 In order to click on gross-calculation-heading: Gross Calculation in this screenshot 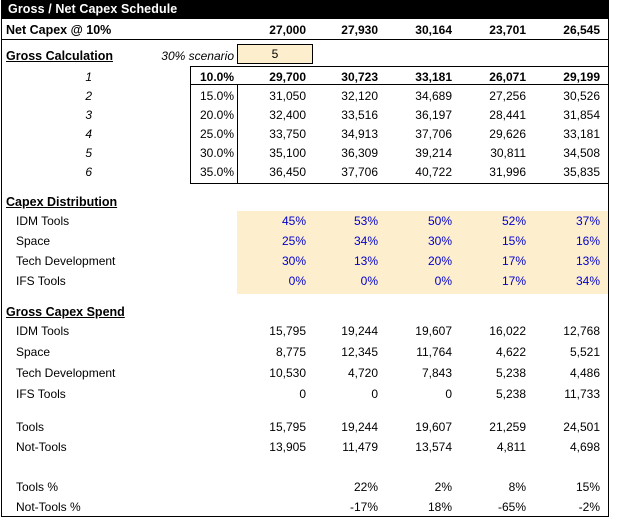, I will do `click(59, 56)`.